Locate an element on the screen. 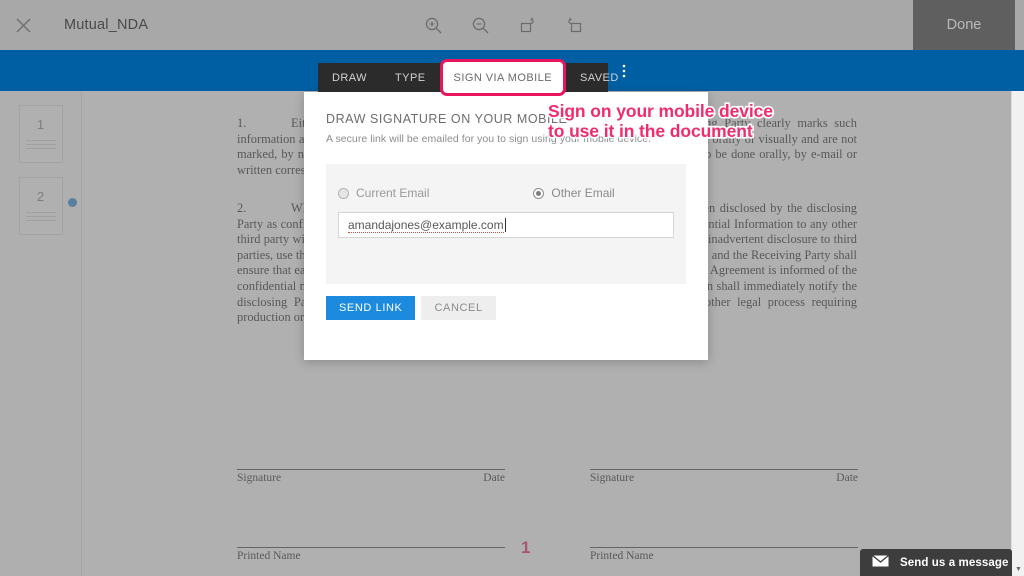 This screenshot has height=576, width=1024. active-page-dot is located at coordinates (72, 202).